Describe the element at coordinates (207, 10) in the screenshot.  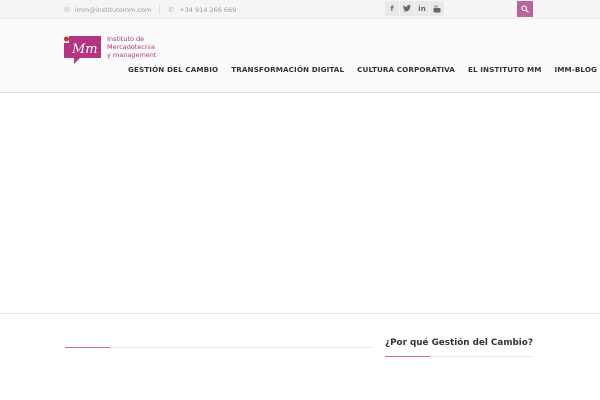
I see `phone-link: +34 914 266 669` at that location.